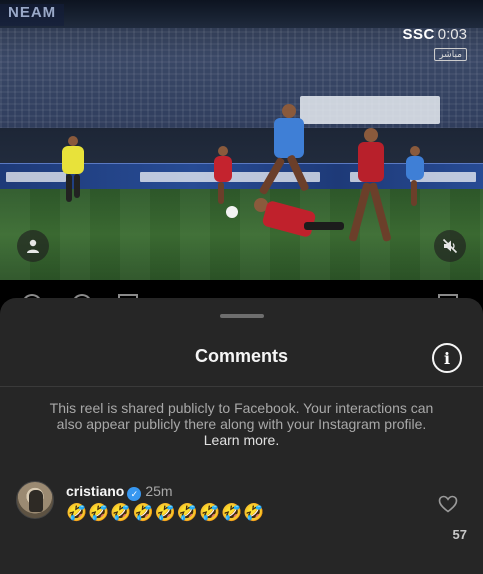 The width and height of the screenshot is (483, 574). What do you see at coordinates (166, 512) in the screenshot?
I see `comment-text: 🤣🤣🤣🤣🤣🤣🤣🤣🤣` at bounding box center [166, 512].